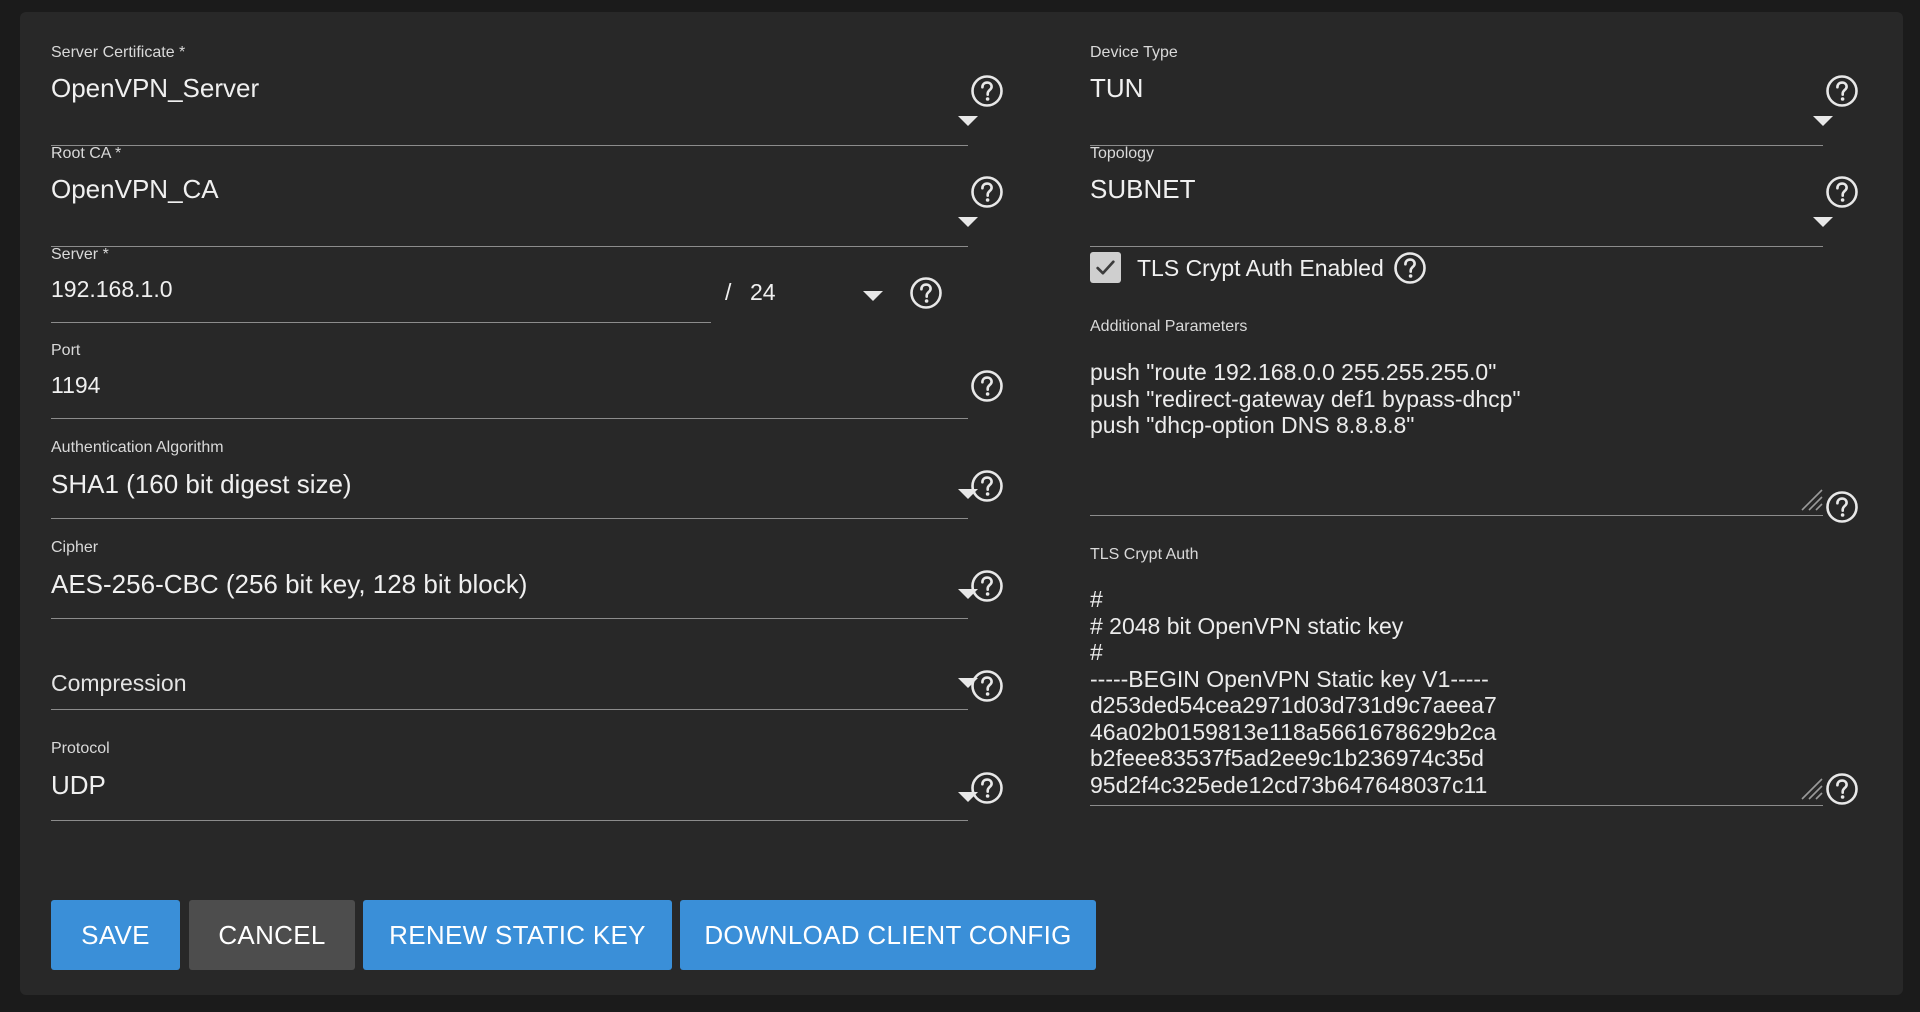  What do you see at coordinates (66, 350) in the screenshot?
I see `port-label: Port` at bounding box center [66, 350].